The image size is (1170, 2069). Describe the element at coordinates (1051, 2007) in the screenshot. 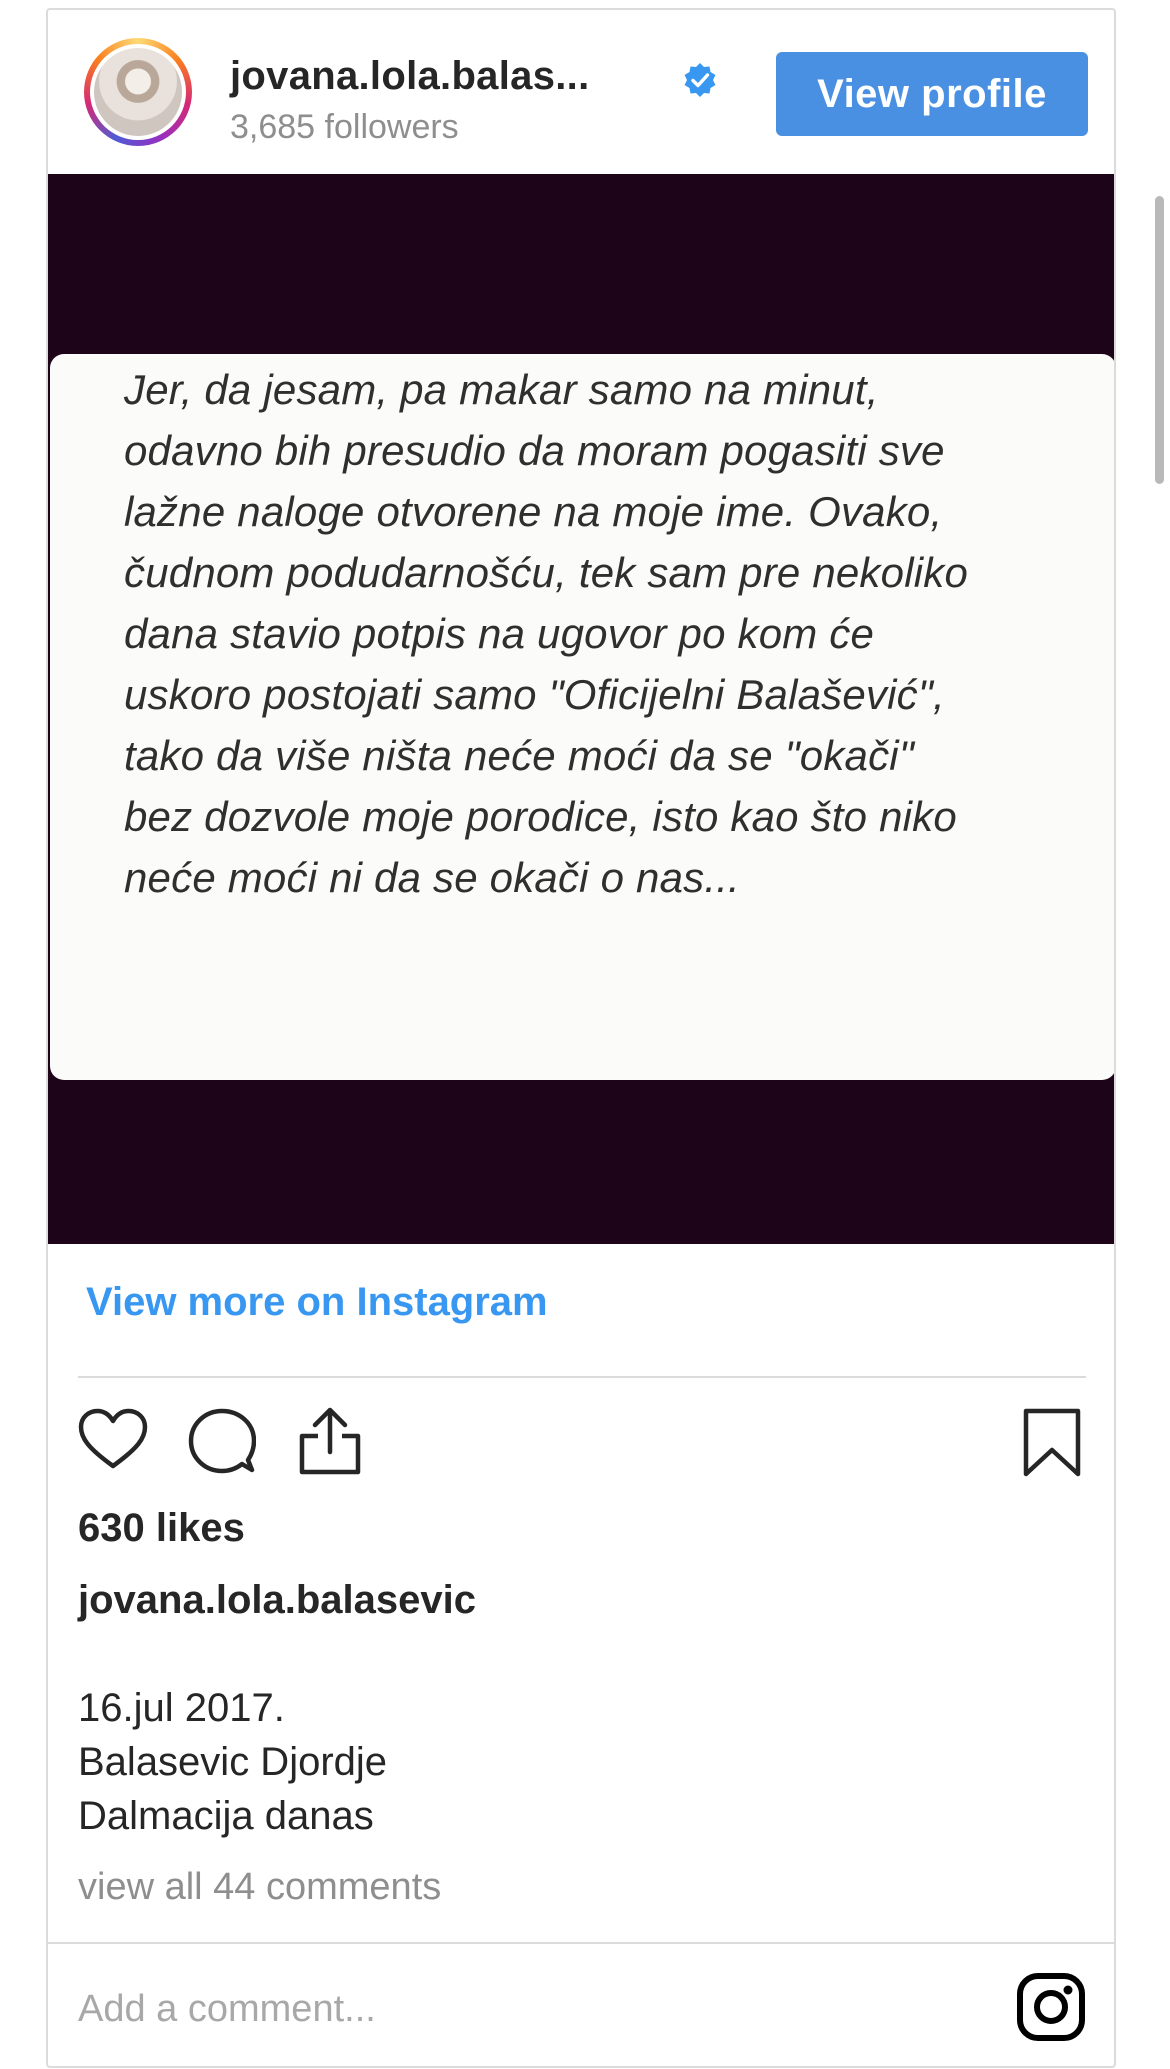

I see `instagram-logo-icon` at that location.